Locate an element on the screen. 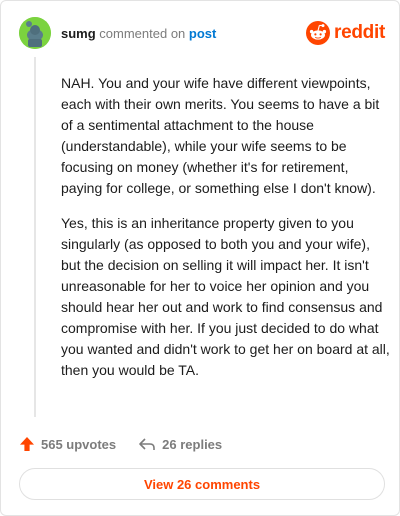 The image size is (400, 516). comment-header: sumg commented on post reddit is located at coordinates (202, 35).